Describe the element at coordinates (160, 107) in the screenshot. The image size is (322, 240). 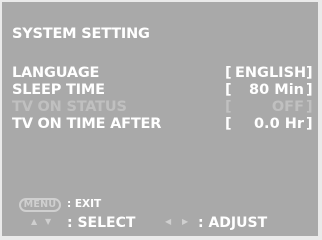
I see `menu-item-tv-on-status: TV ON STATUS [ OFF ]` at that location.